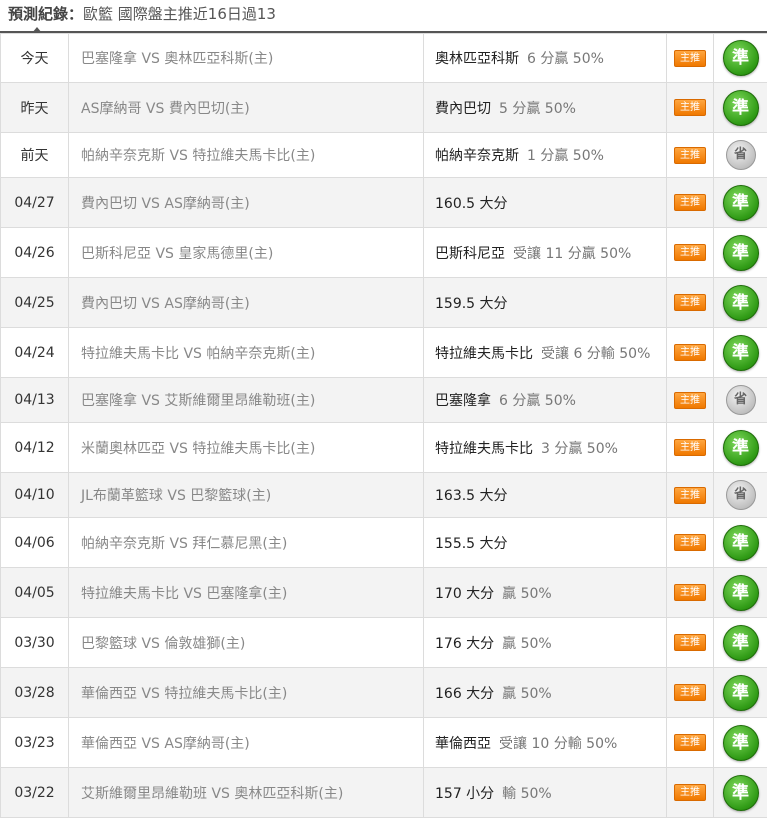  Describe the element at coordinates (545, 542) in the screenshot. I see `record-pick: 155.5 大分` at that location.